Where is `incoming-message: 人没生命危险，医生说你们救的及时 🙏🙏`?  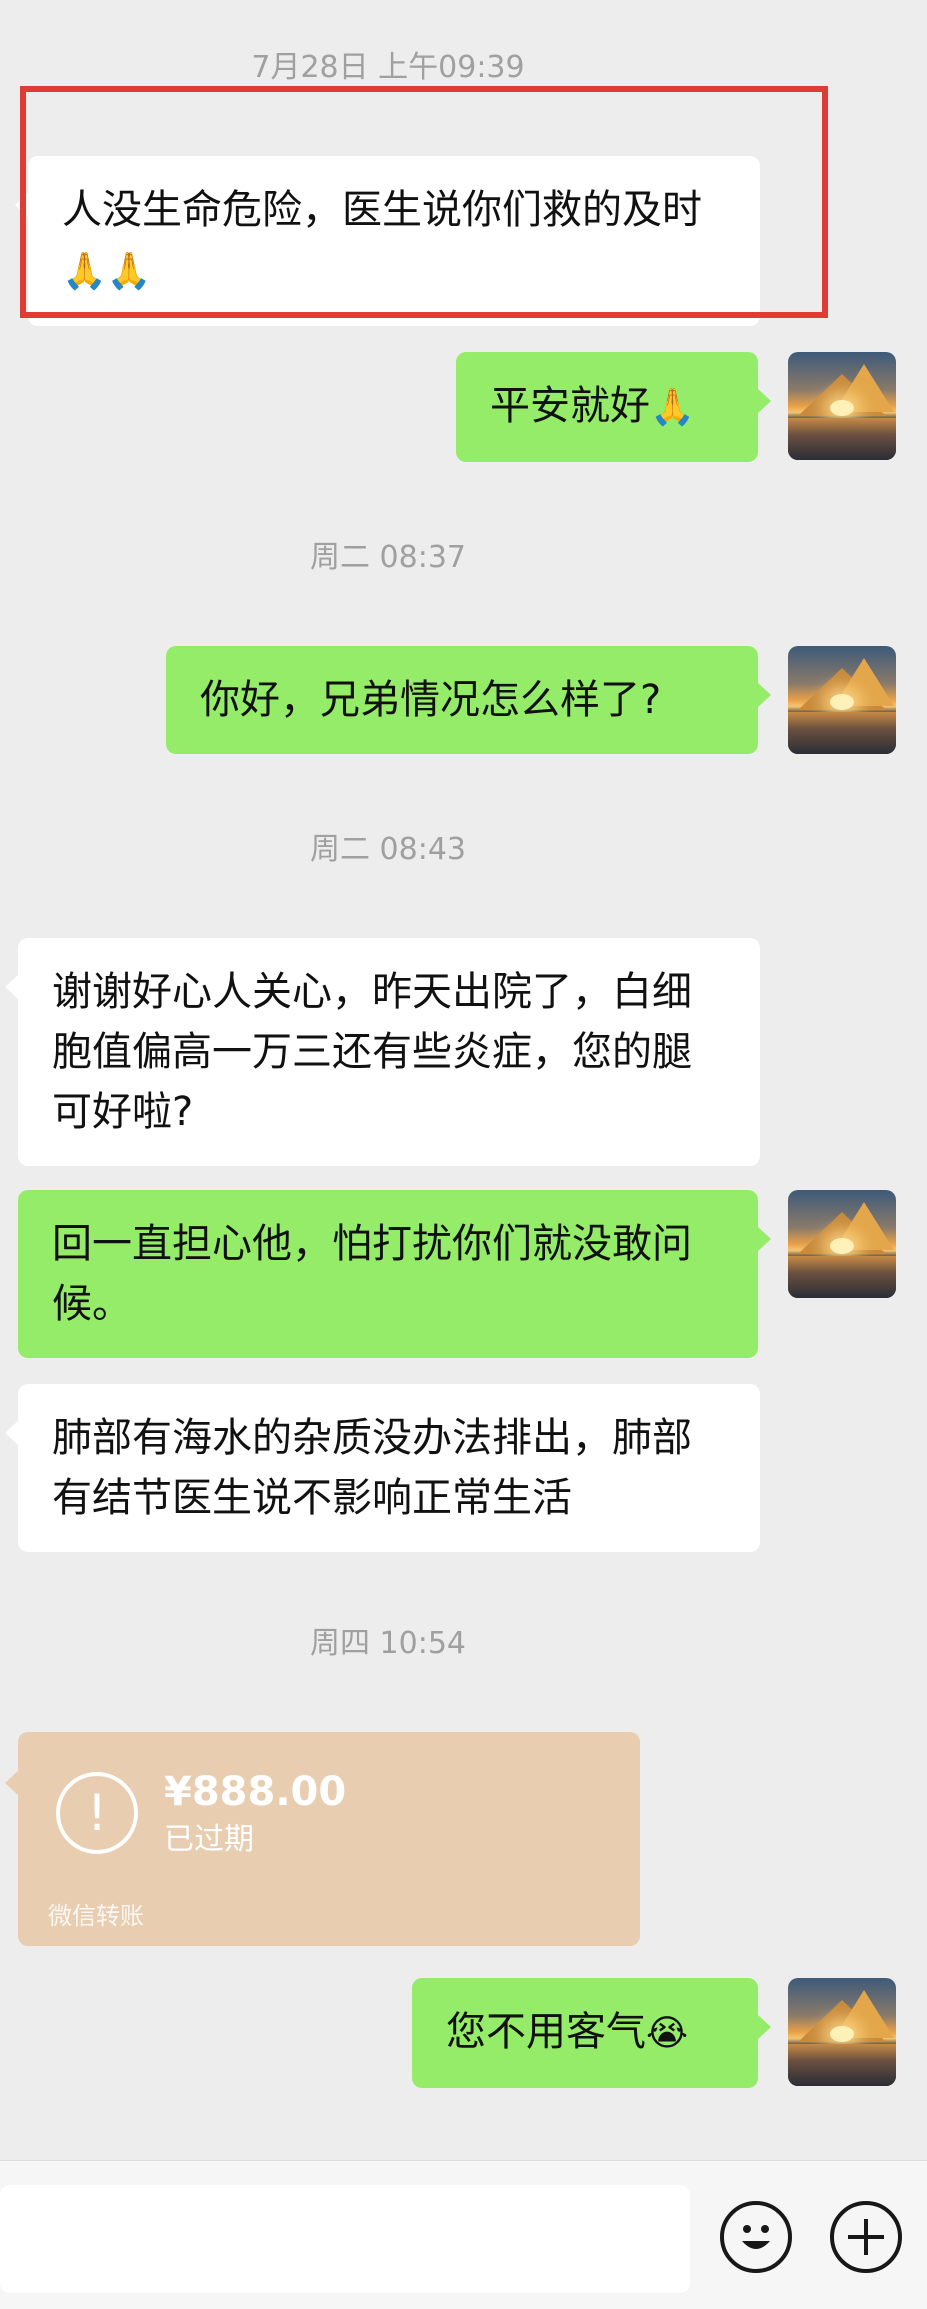 incoming-message: 人没生命危险，医生说你们救的及时 🙏🙏 is located at coordinates (387, 241).